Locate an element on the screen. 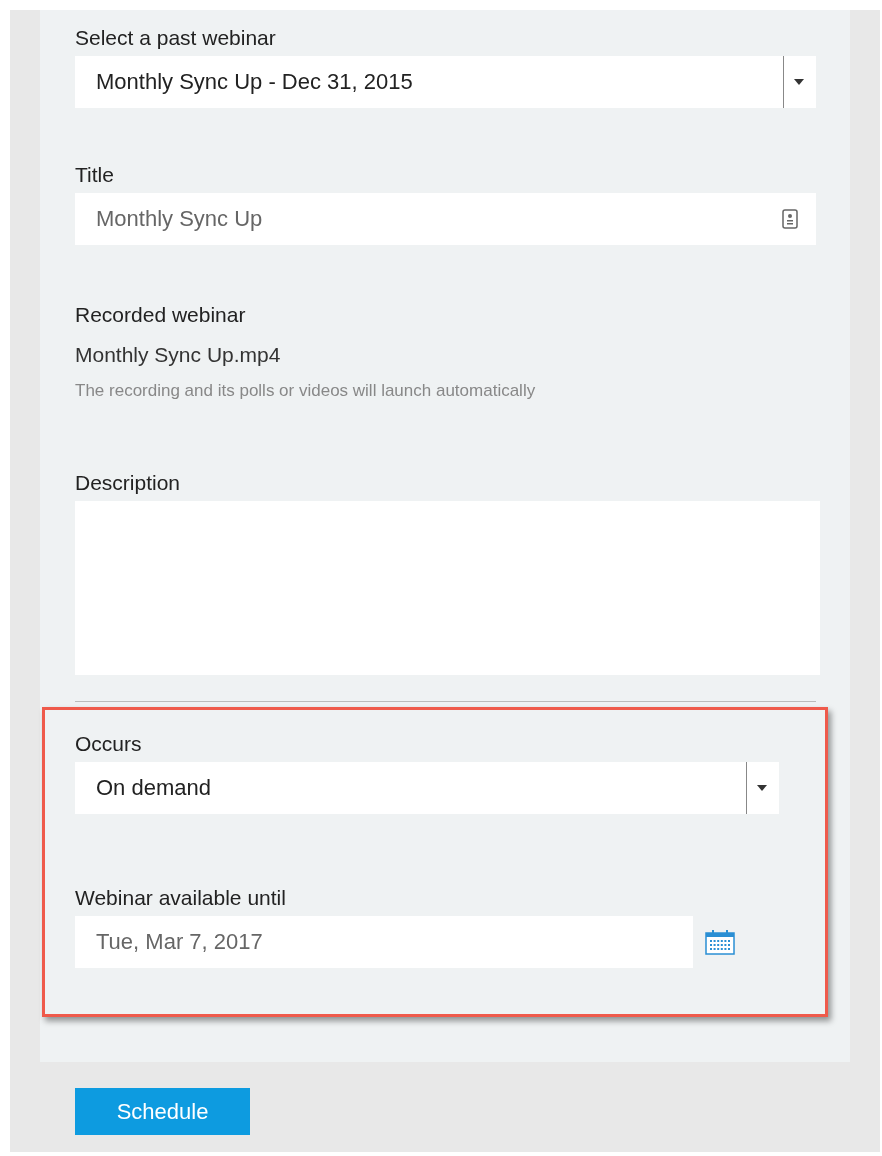 This screenshot has width=882, height=1156. field-label: Description is located at coordinates (128, 483).